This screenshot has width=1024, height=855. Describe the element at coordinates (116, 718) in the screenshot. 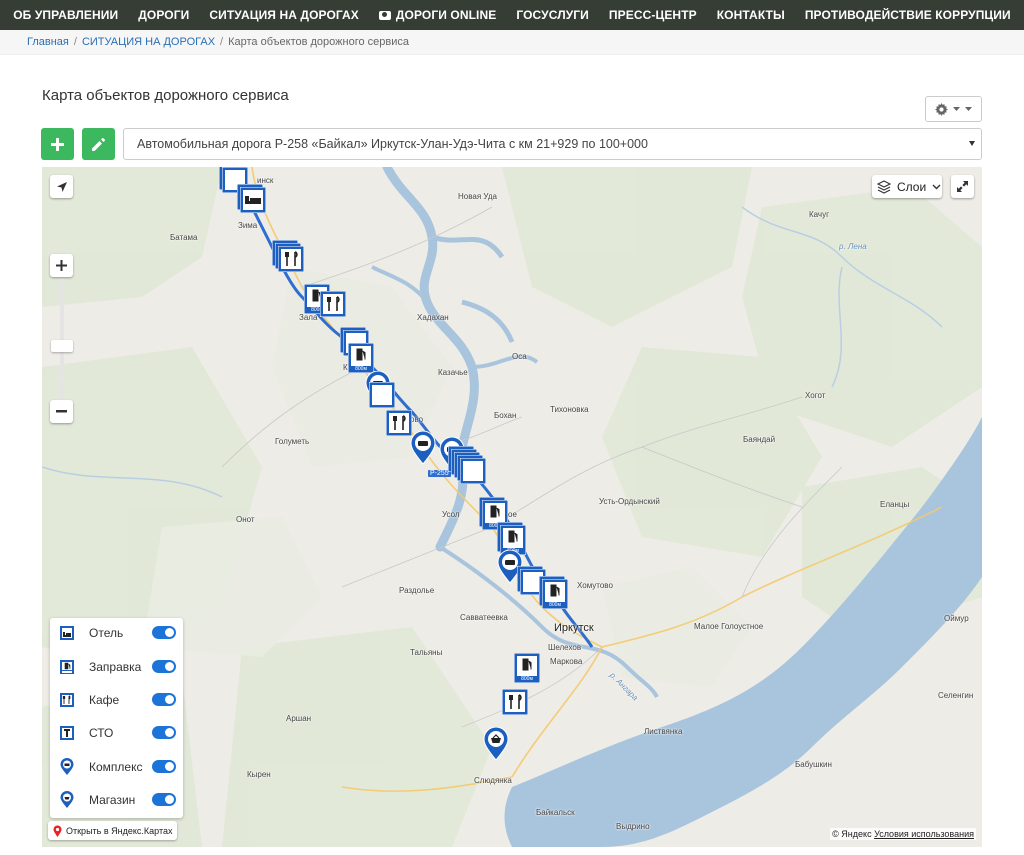

I see `legend-panel: Отель Заправка Кафе СТО Комплекс Магазин` at that location.